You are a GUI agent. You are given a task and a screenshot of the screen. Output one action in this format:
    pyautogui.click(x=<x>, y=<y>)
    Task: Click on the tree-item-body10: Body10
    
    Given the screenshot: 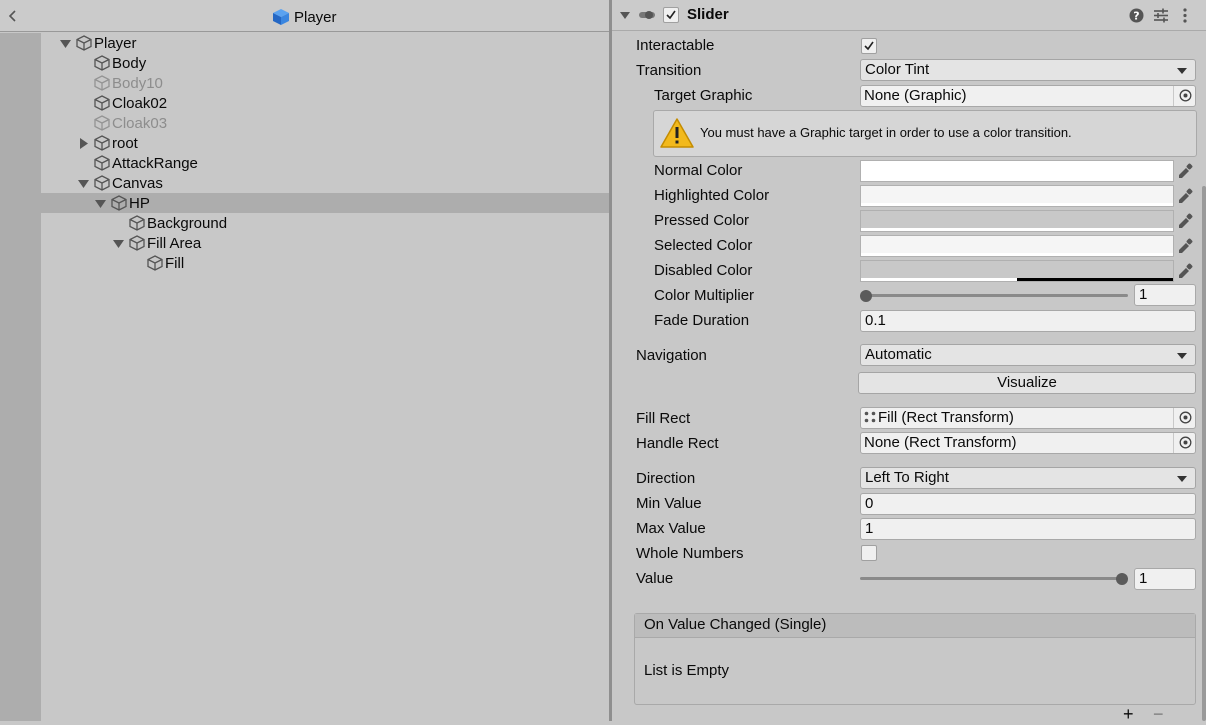 What is the action you would take?
    pyautogui.click(x=128, y=83)
    